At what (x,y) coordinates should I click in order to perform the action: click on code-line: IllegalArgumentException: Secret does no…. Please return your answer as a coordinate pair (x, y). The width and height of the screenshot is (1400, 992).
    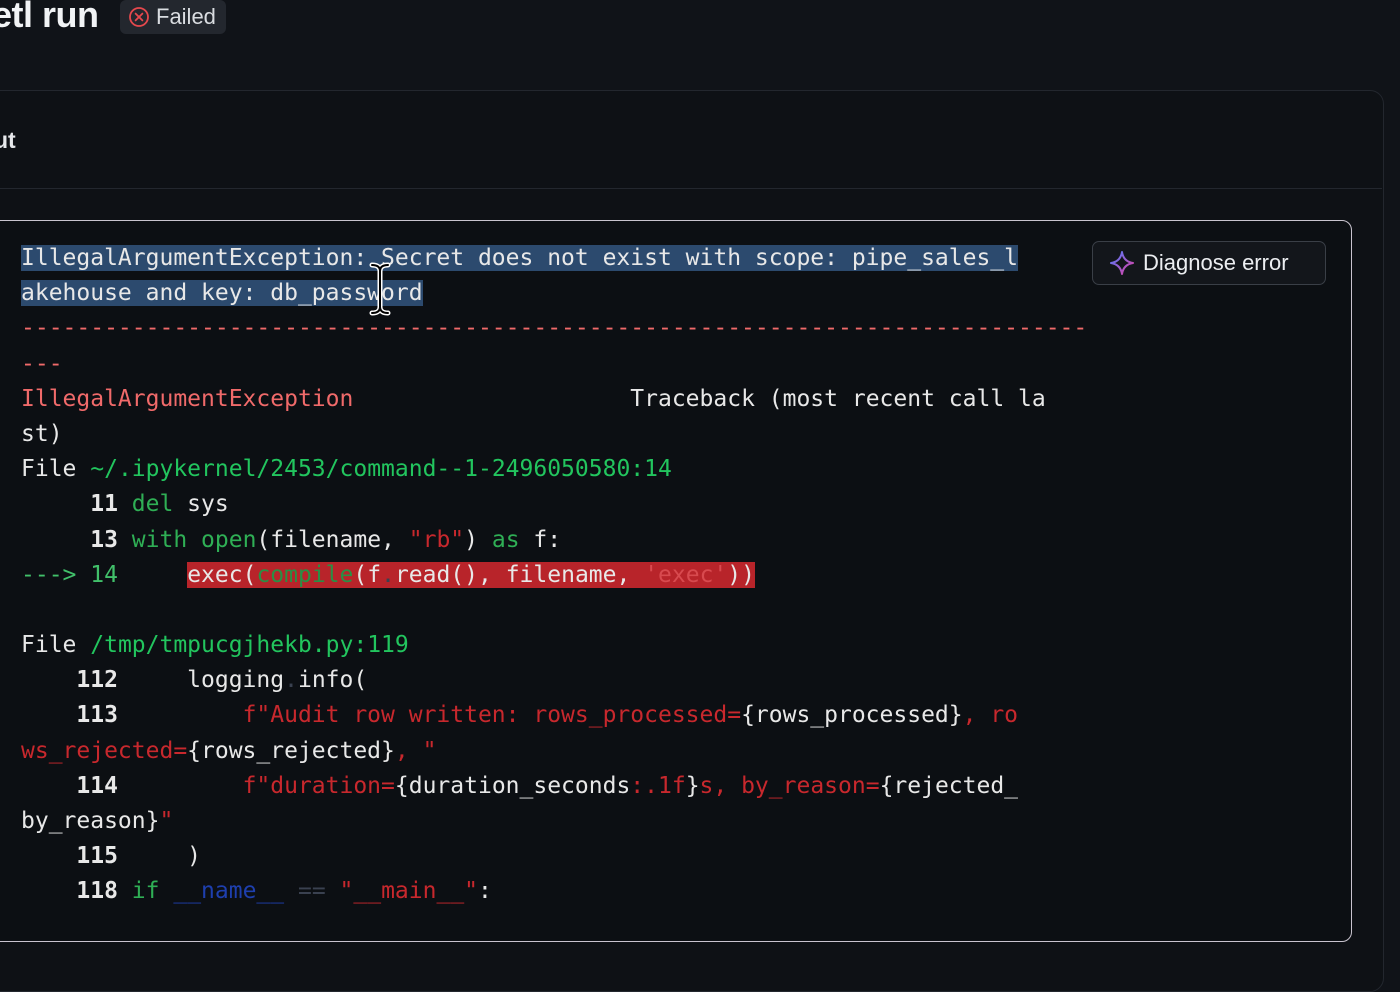
    Looking at the image, I should click on (519, 258).